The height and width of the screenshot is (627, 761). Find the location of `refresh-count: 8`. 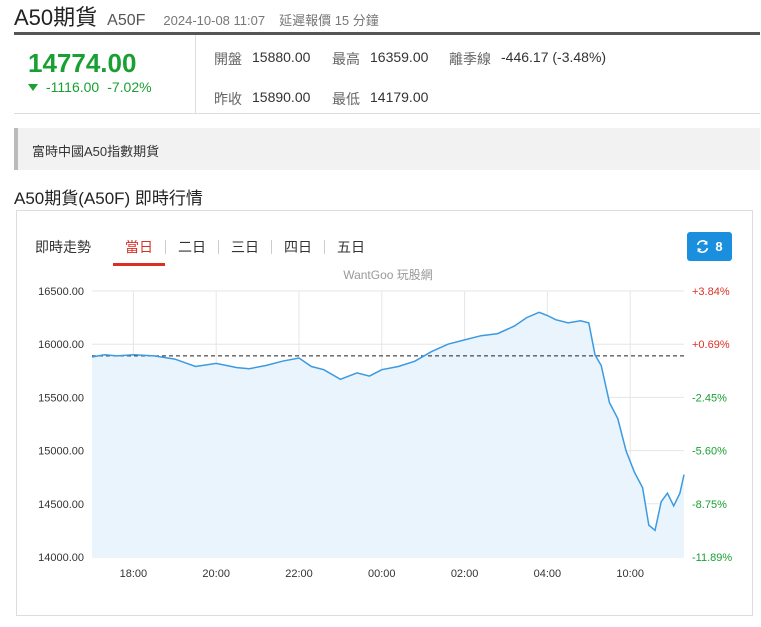

refresh-count: 8 is located at coordinates (719, 246).